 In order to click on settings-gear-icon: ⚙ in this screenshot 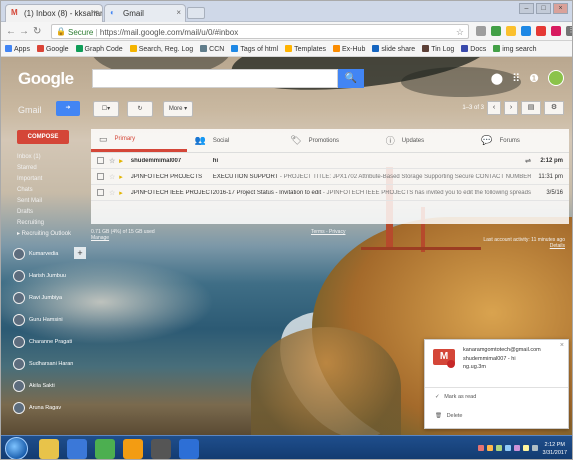, I will do `click(554, 108)`.